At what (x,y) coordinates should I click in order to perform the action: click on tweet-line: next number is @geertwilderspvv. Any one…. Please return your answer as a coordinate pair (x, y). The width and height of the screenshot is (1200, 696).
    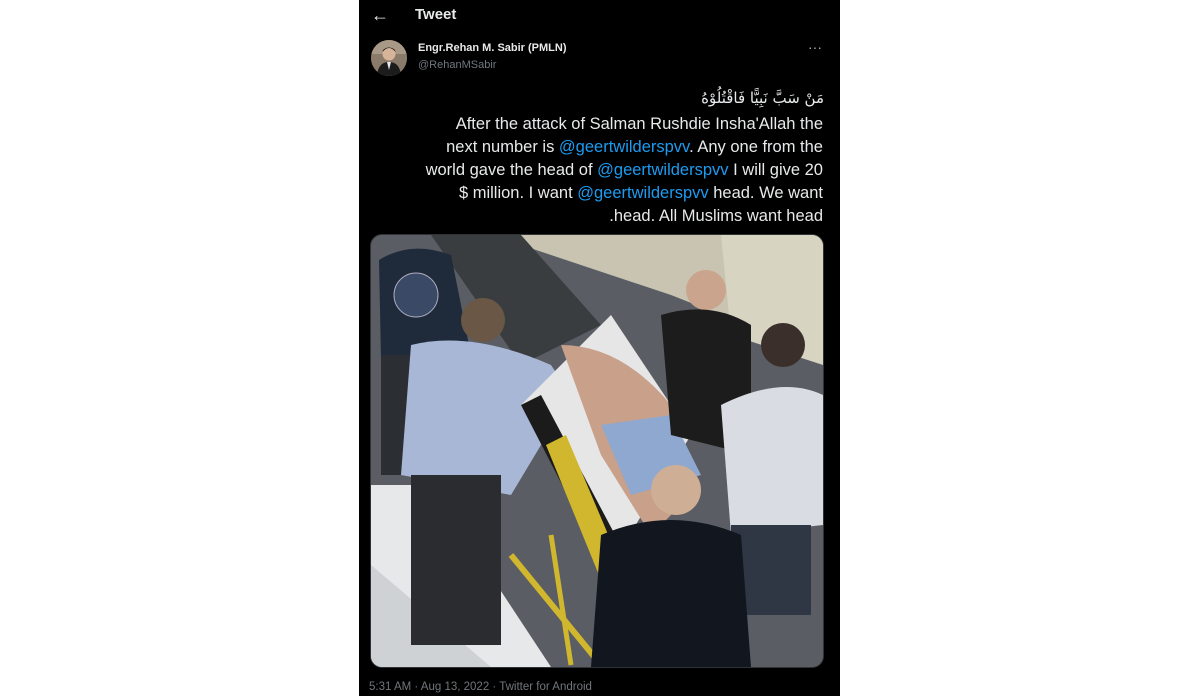
    Looking at the image, I should click on (600, 147).